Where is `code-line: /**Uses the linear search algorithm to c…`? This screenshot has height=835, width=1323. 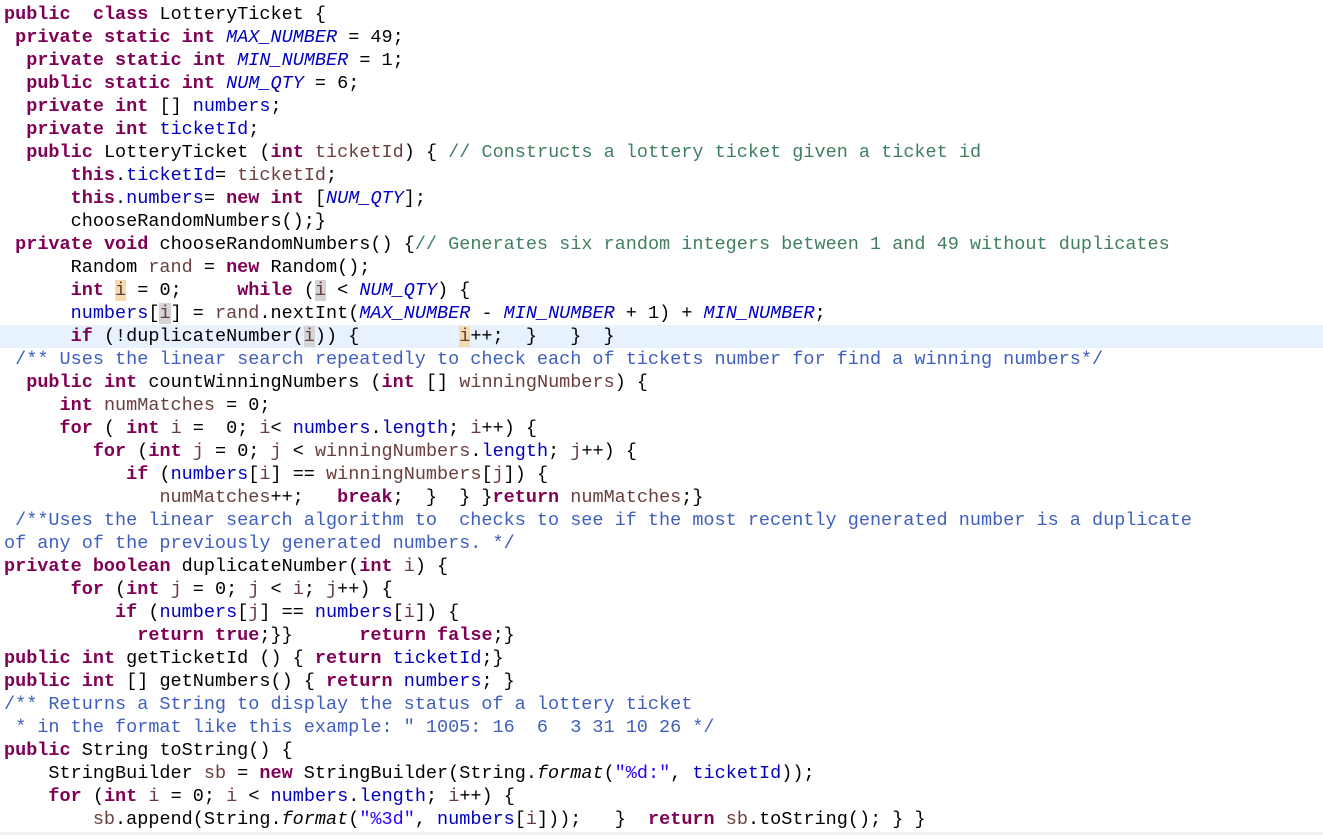 code-line: /**Uses the linear search algorithm to c… is located at coordinates (661, 520).